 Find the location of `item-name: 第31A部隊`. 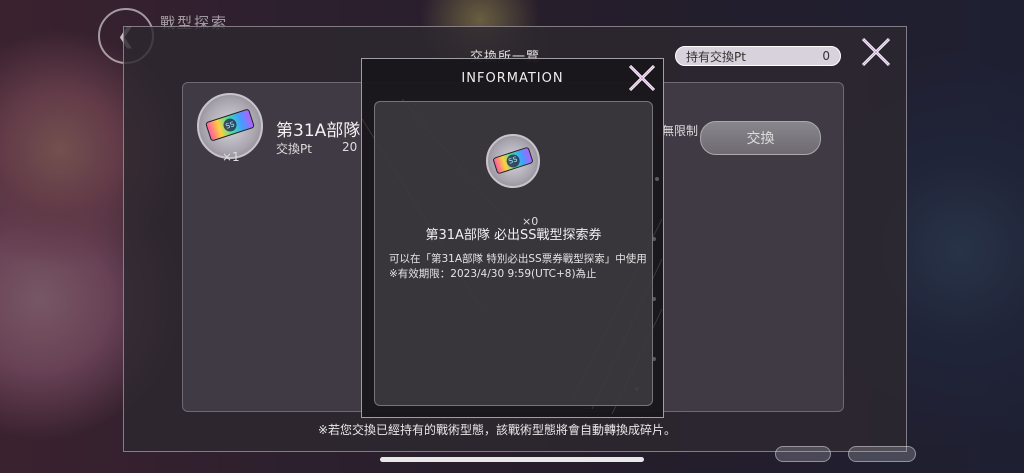

item-name: 第31A部隊 is located at coordinates (318, 131).